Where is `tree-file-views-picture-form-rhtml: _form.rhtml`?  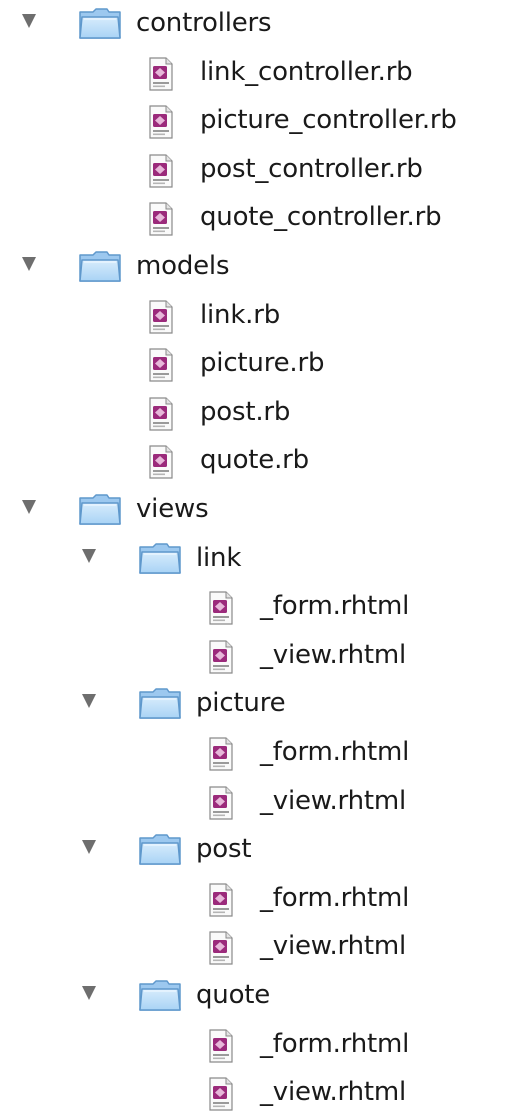 tree-file-views-picture-form-rhtml: _form.rhtml is located at coordinates (259, 755).